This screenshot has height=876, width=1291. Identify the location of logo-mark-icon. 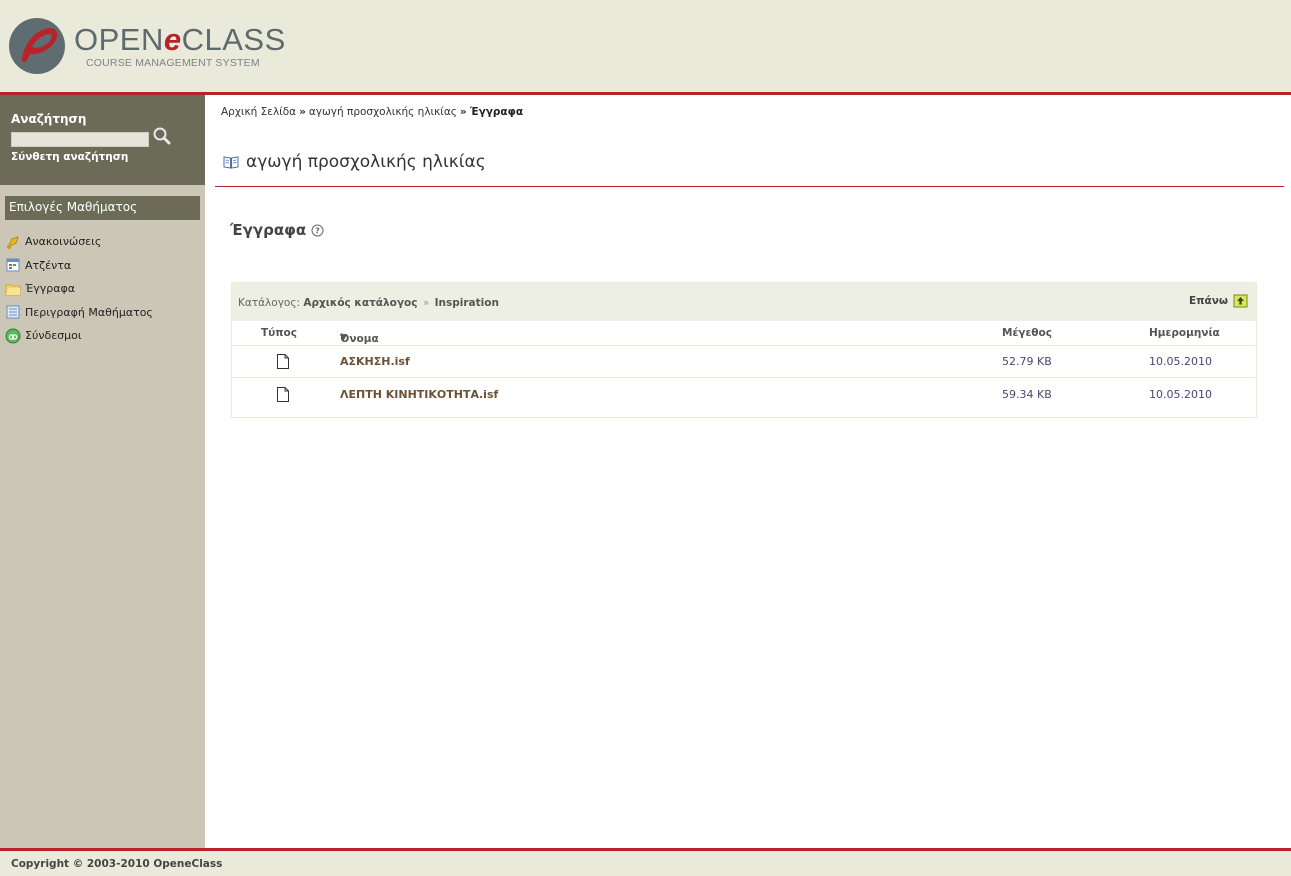
(37, 46).